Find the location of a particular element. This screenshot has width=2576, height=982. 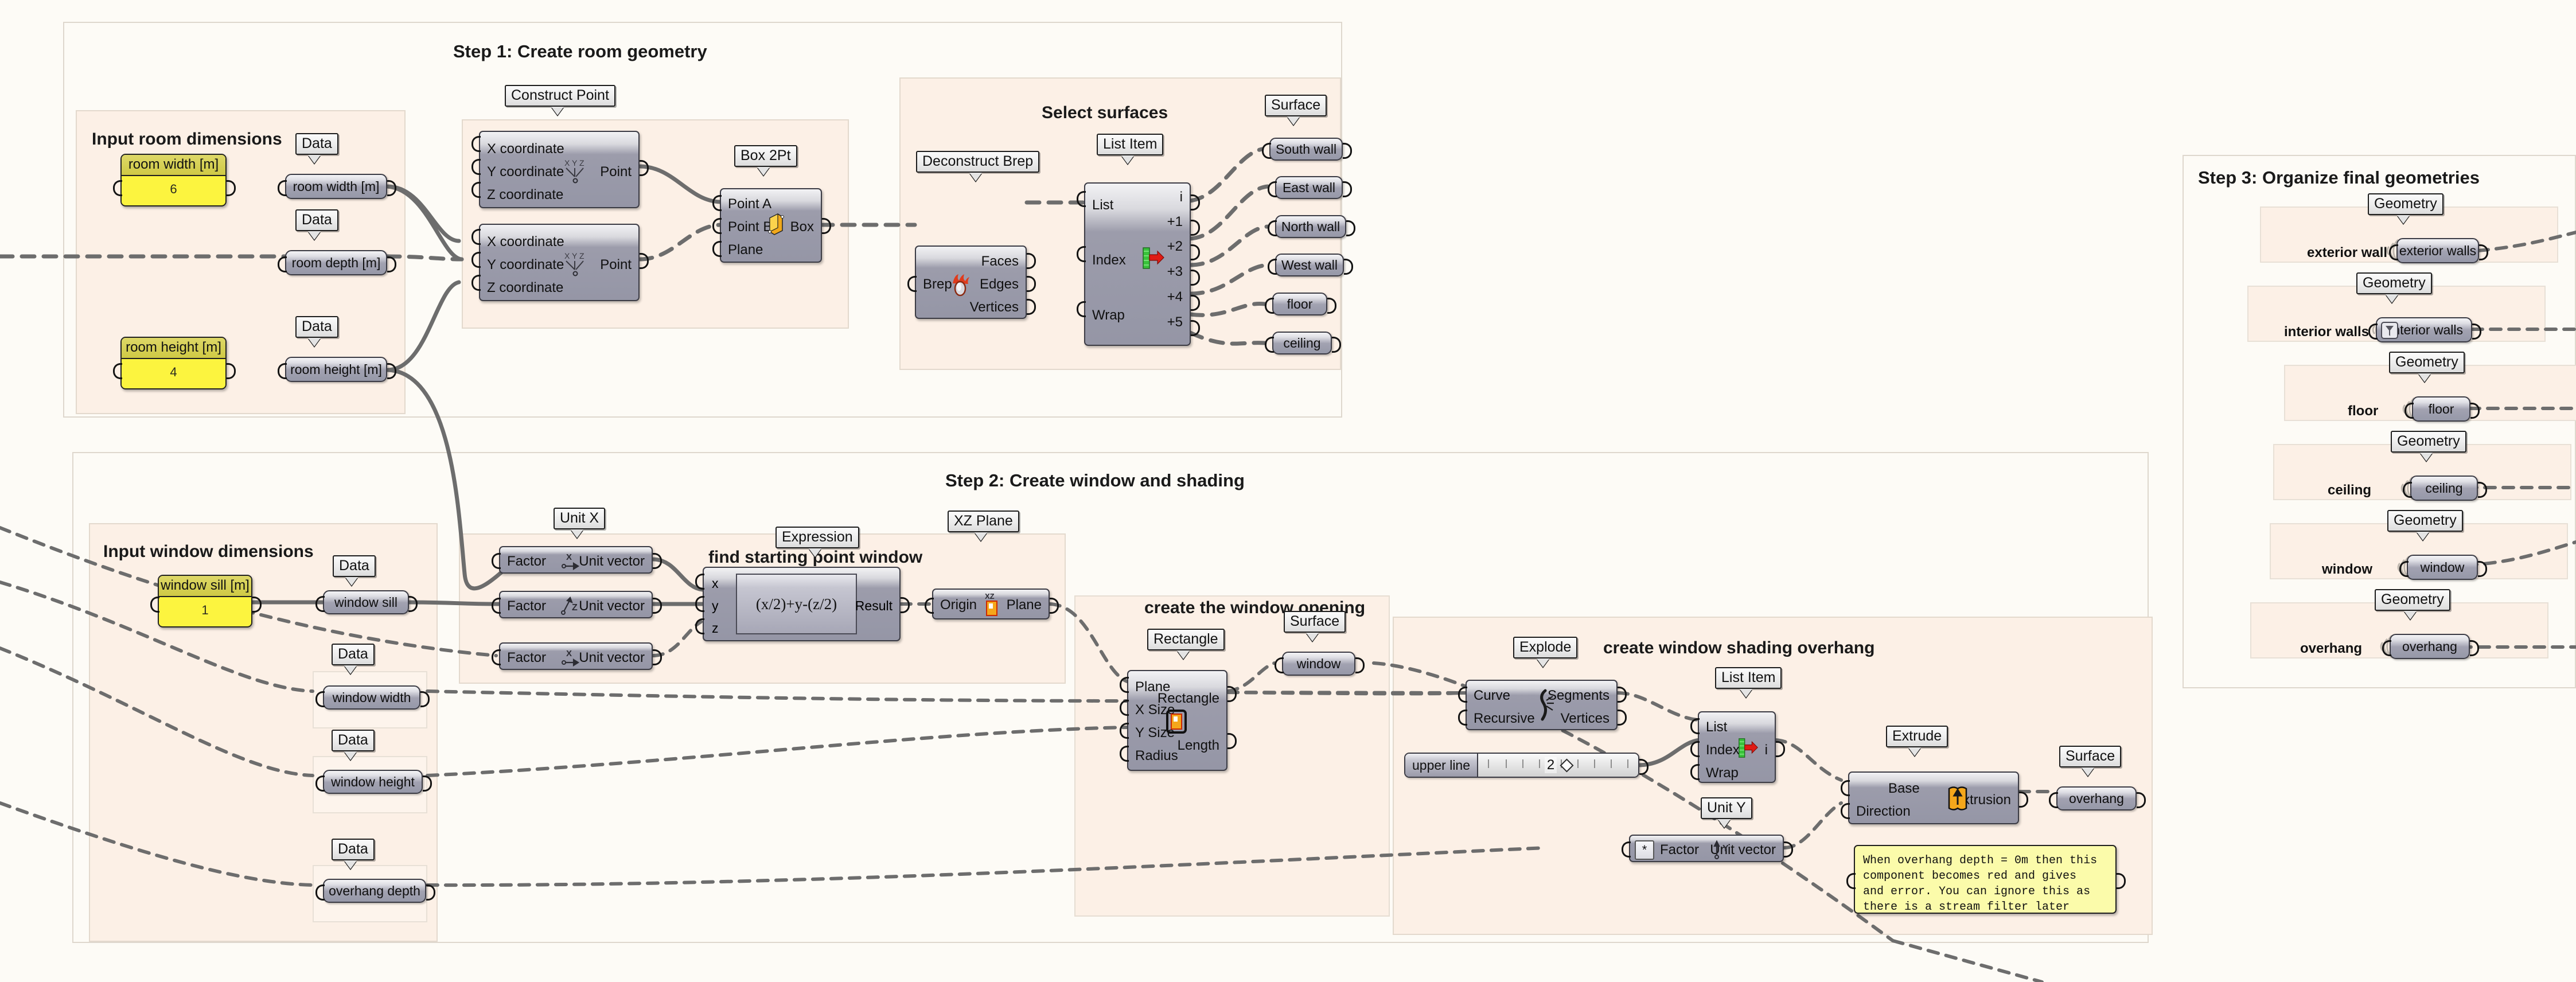

balloon-list-item-1: List Item is located at coordinates (1130, 149).